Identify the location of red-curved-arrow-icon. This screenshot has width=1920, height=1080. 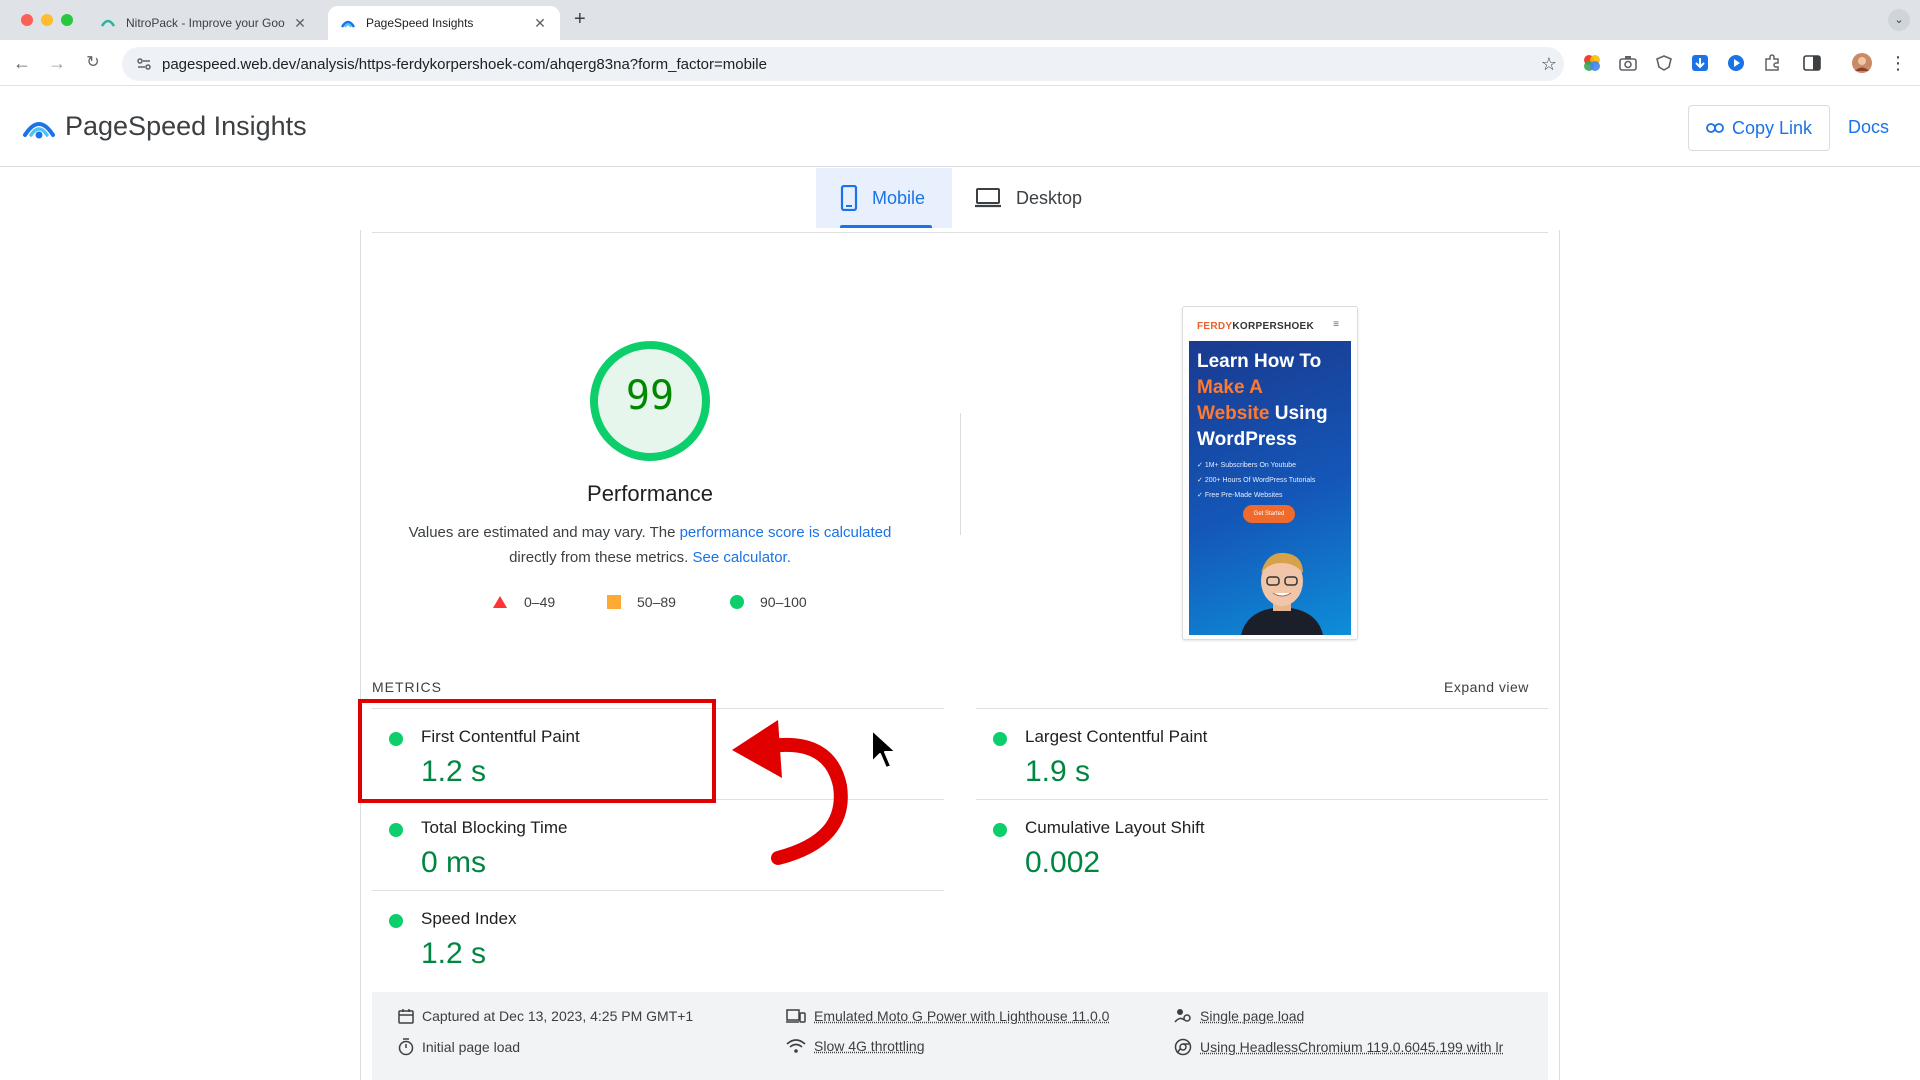
(790, 792).